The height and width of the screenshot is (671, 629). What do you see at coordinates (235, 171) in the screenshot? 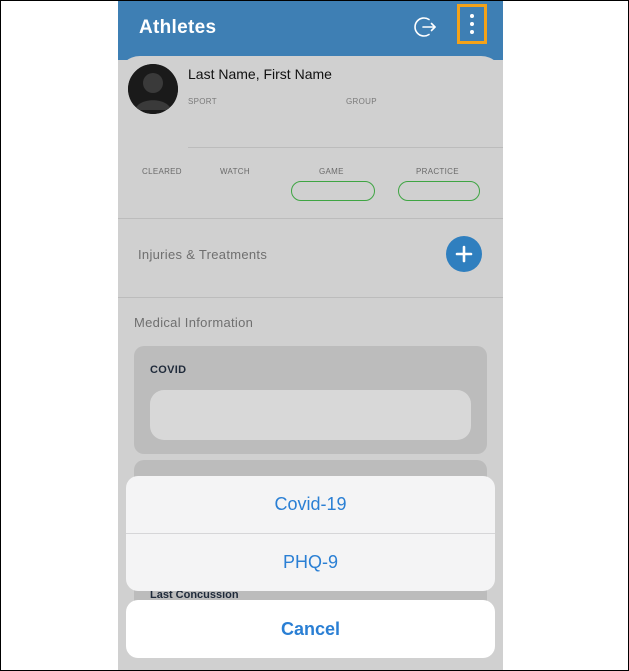
I see `watch-label: WATCH` at bounding box center [235, 171].